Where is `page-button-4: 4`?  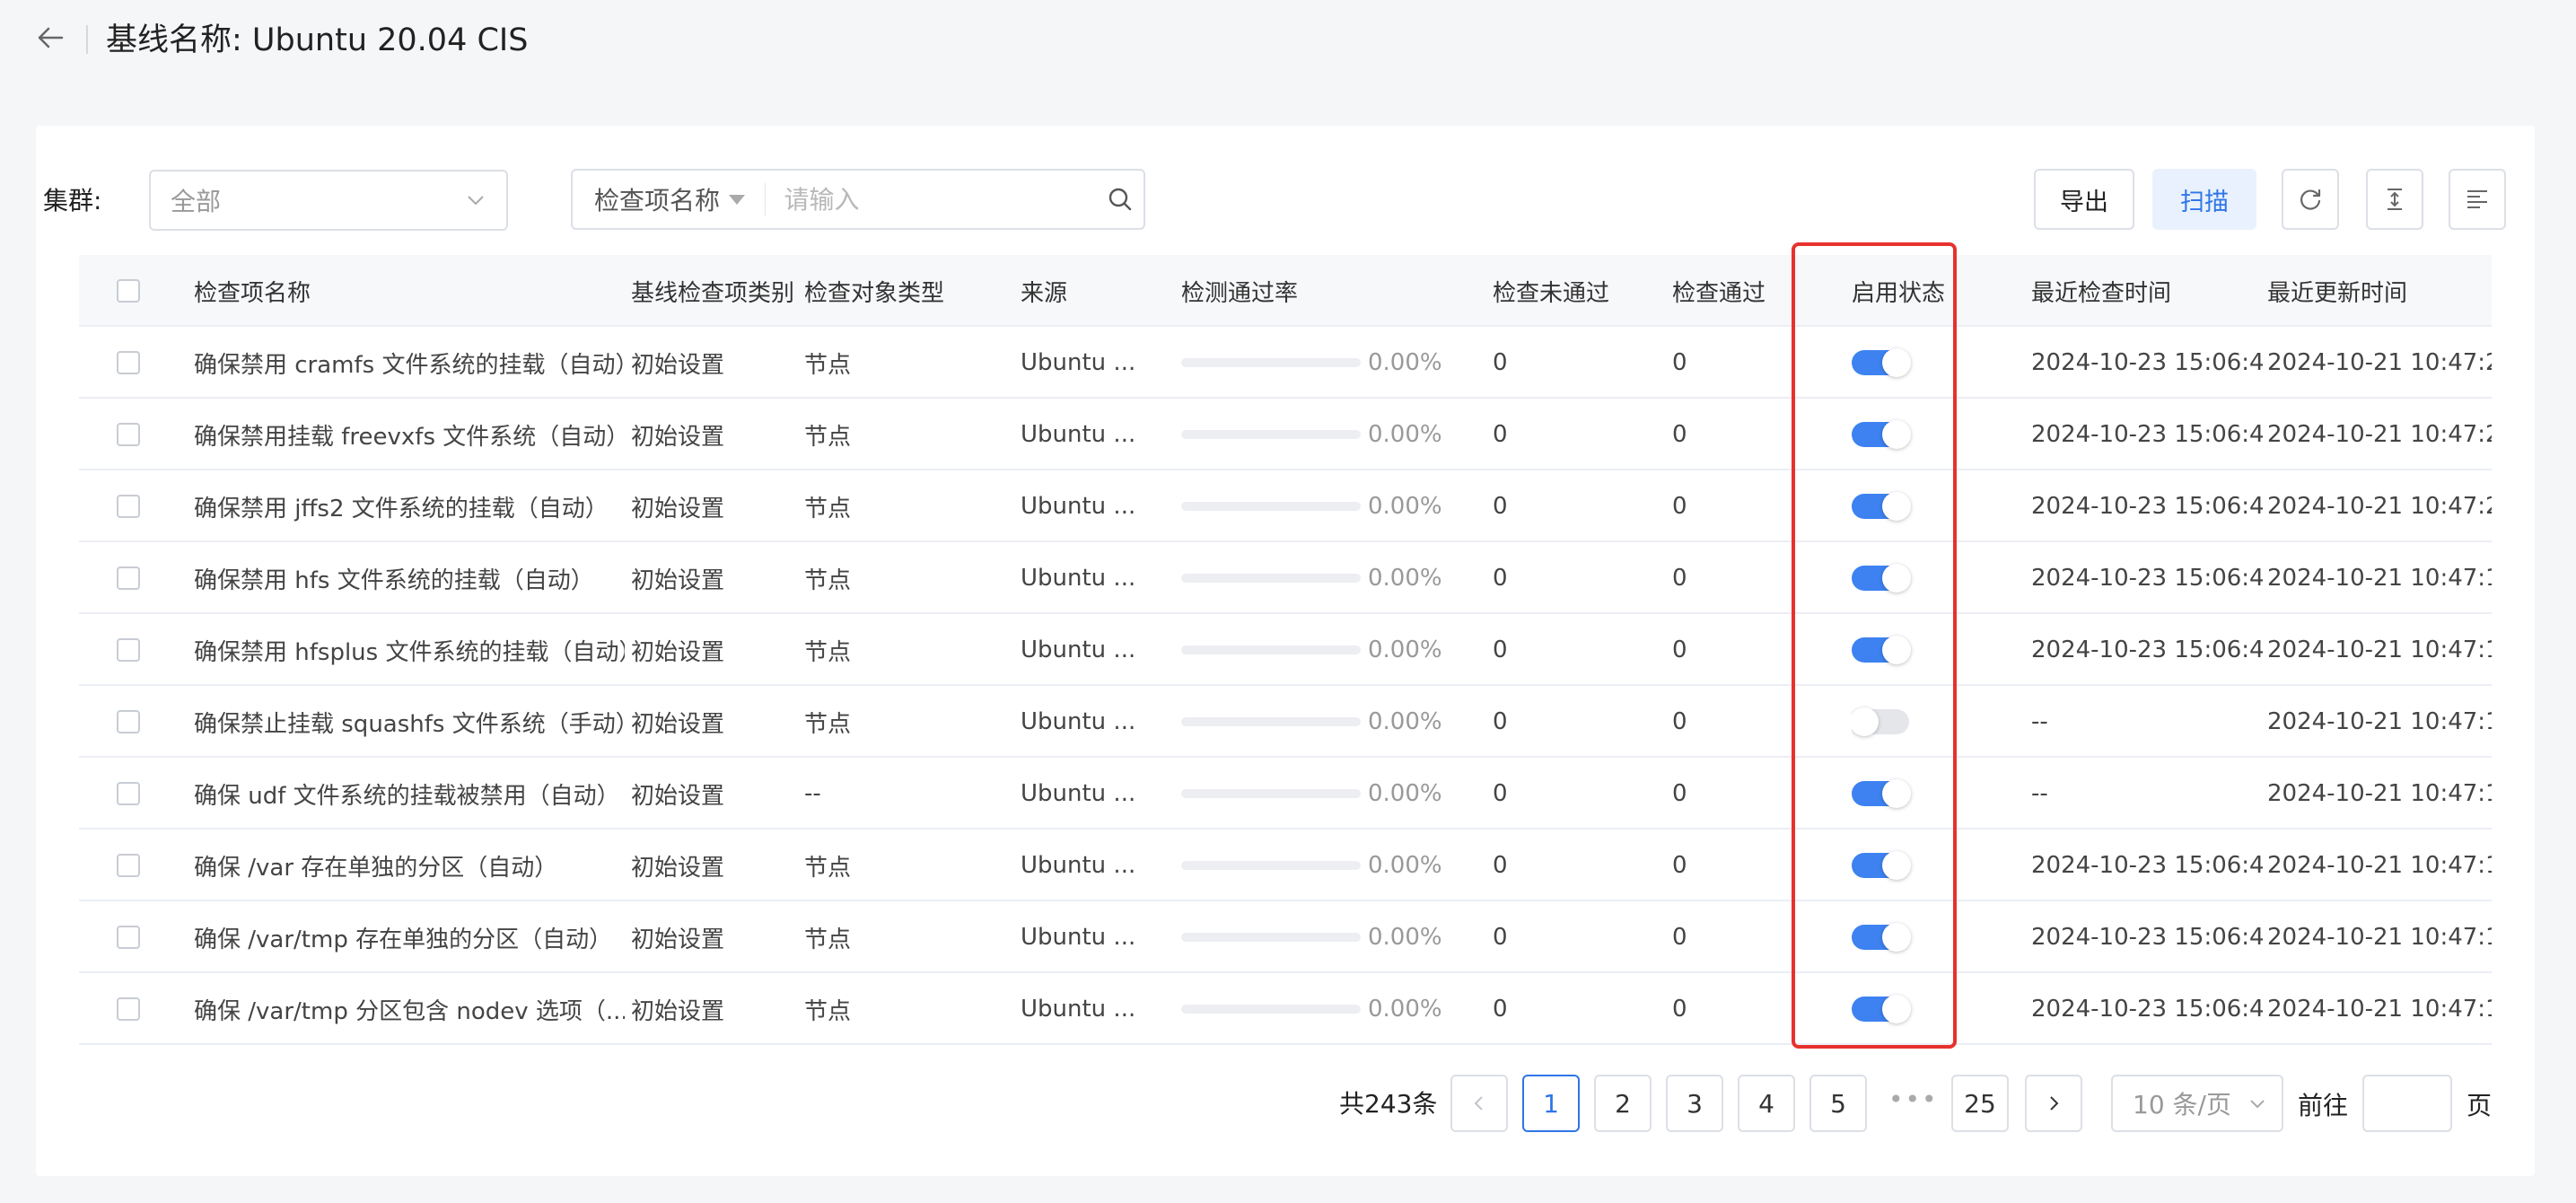
page-button-4: 4 is located at coordinates (1766, 1103).